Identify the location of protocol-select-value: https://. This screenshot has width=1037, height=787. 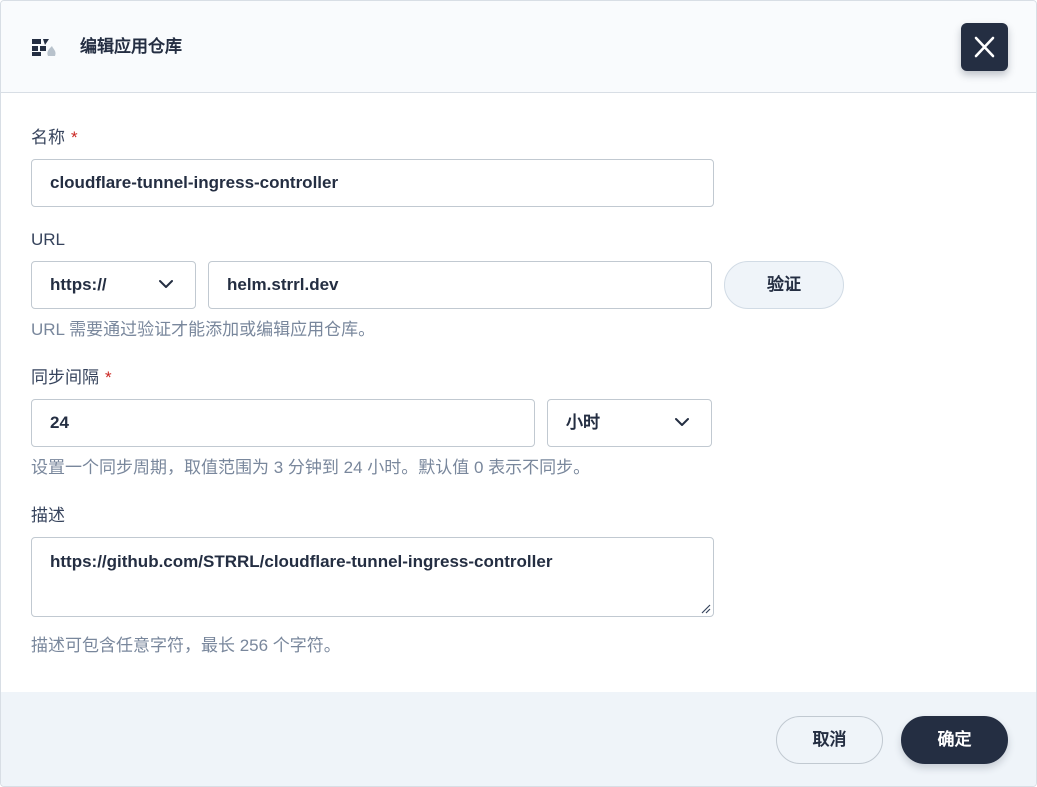
(78, 284).